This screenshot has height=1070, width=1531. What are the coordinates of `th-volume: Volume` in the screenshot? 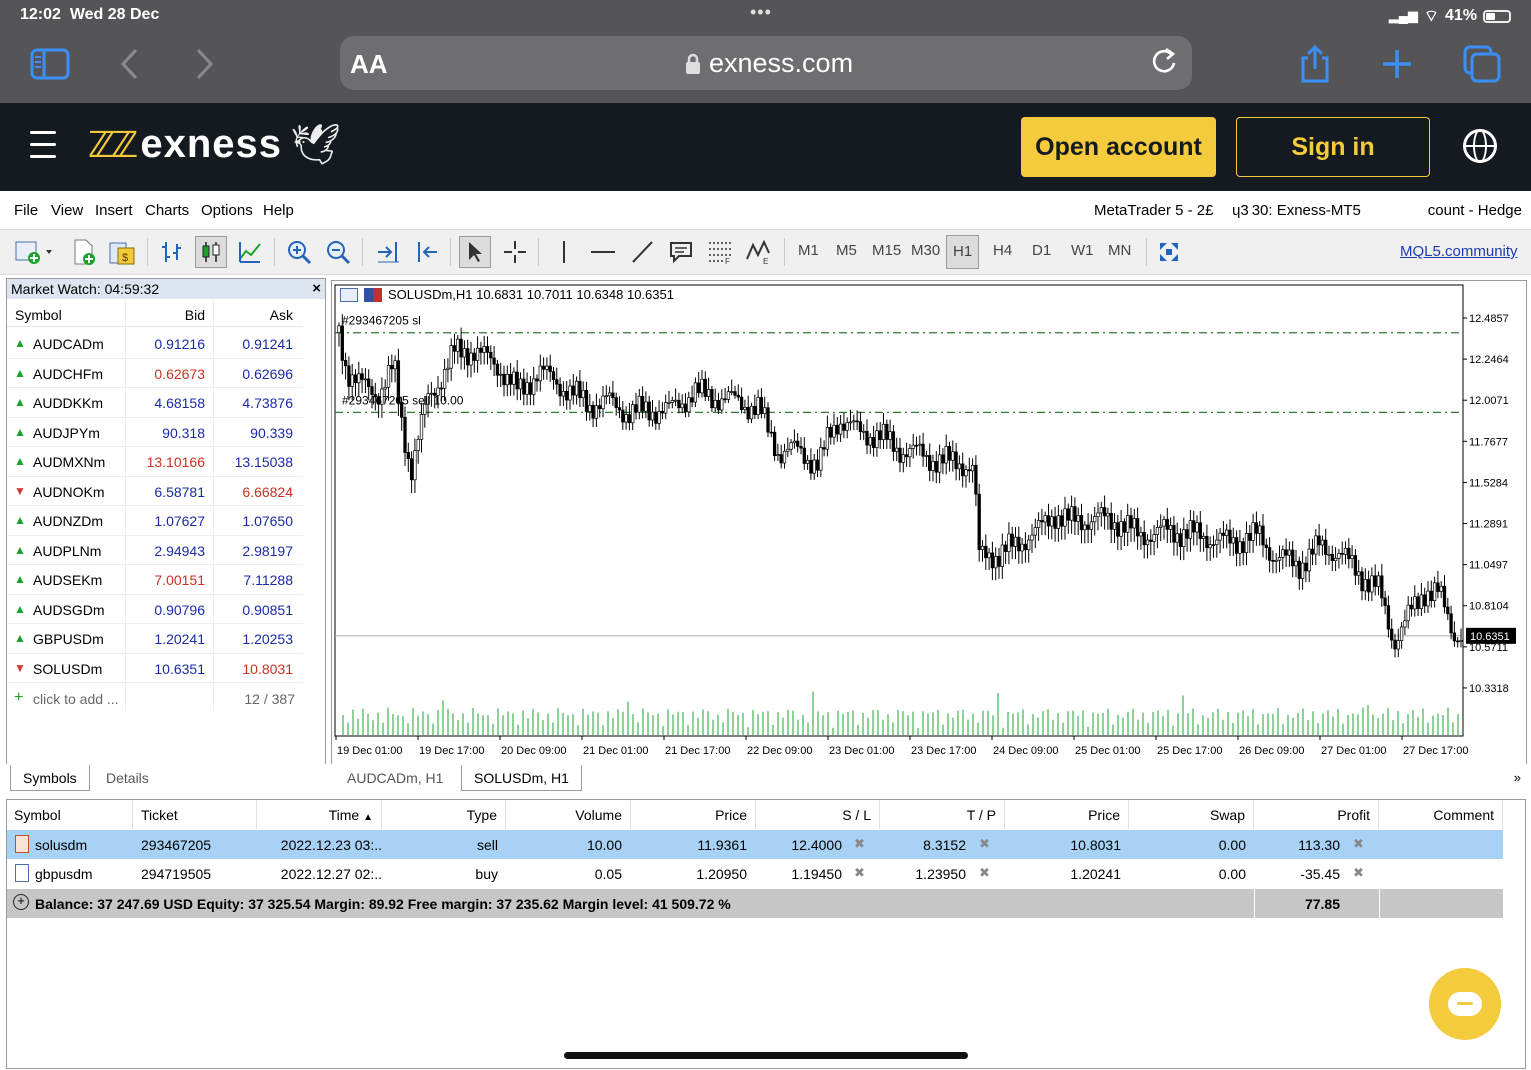 It's located at (568, 814).